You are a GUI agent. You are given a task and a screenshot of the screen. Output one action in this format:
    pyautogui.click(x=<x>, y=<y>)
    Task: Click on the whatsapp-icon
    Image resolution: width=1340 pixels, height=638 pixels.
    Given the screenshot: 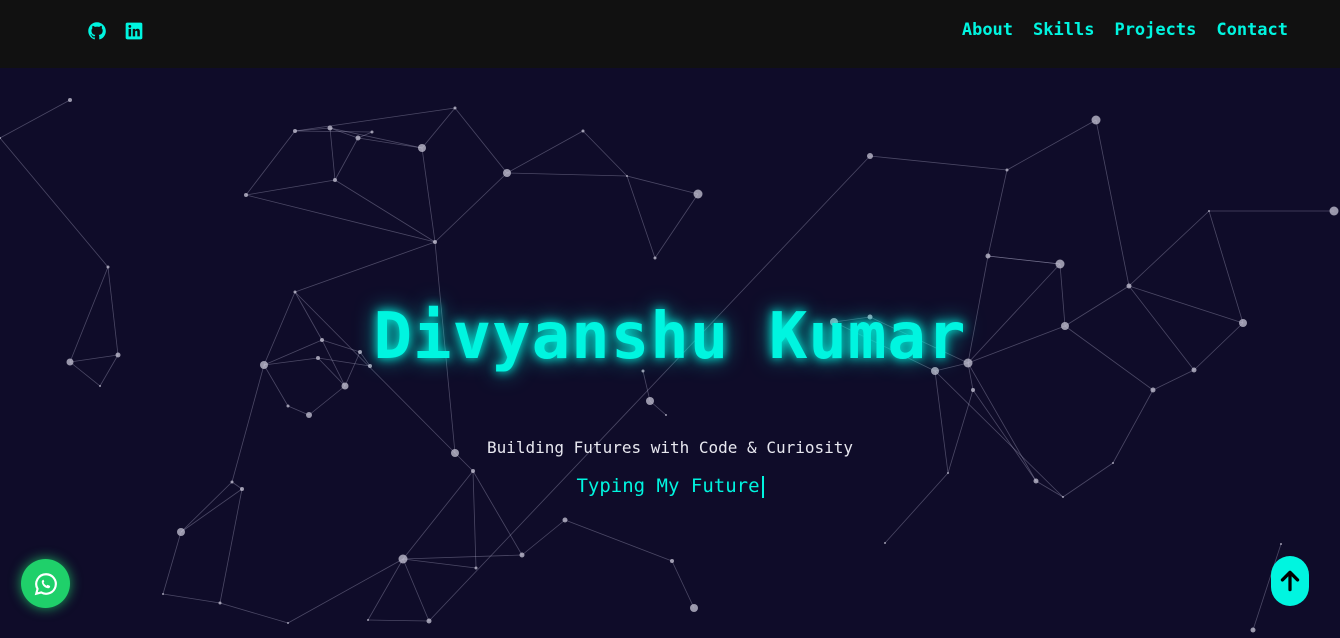 What is the action you would take?
    pyautogui.click(x=45, y=583)
    